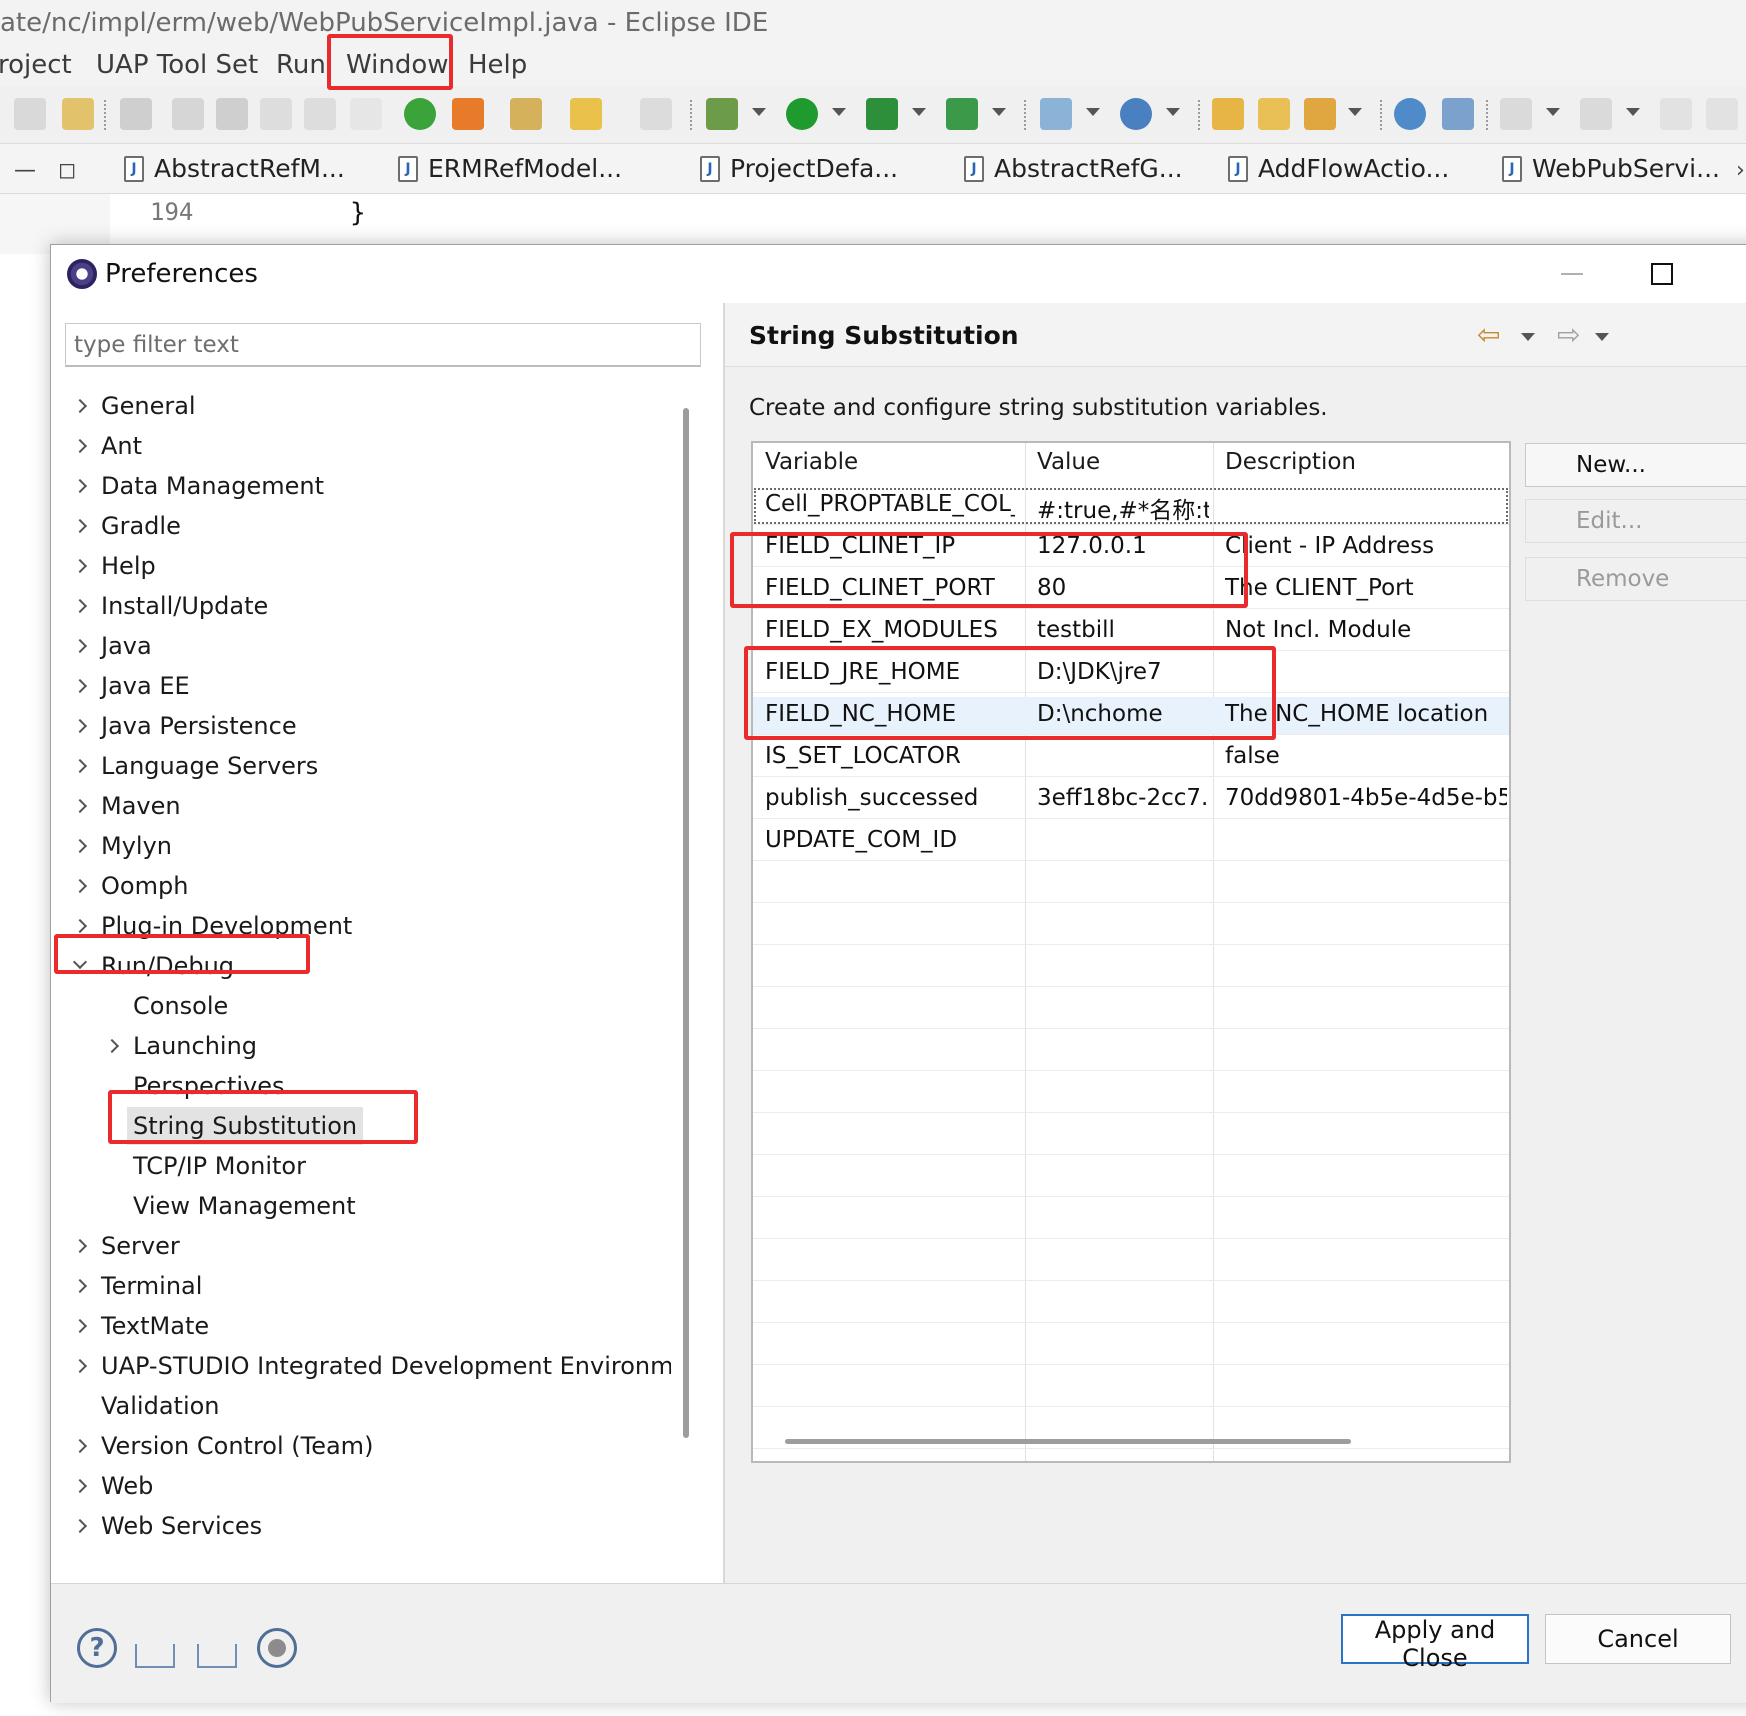 The width and height of the screenshot is (1746, 1716). I want to click on column-header-value: Value, so click(1068, 462).